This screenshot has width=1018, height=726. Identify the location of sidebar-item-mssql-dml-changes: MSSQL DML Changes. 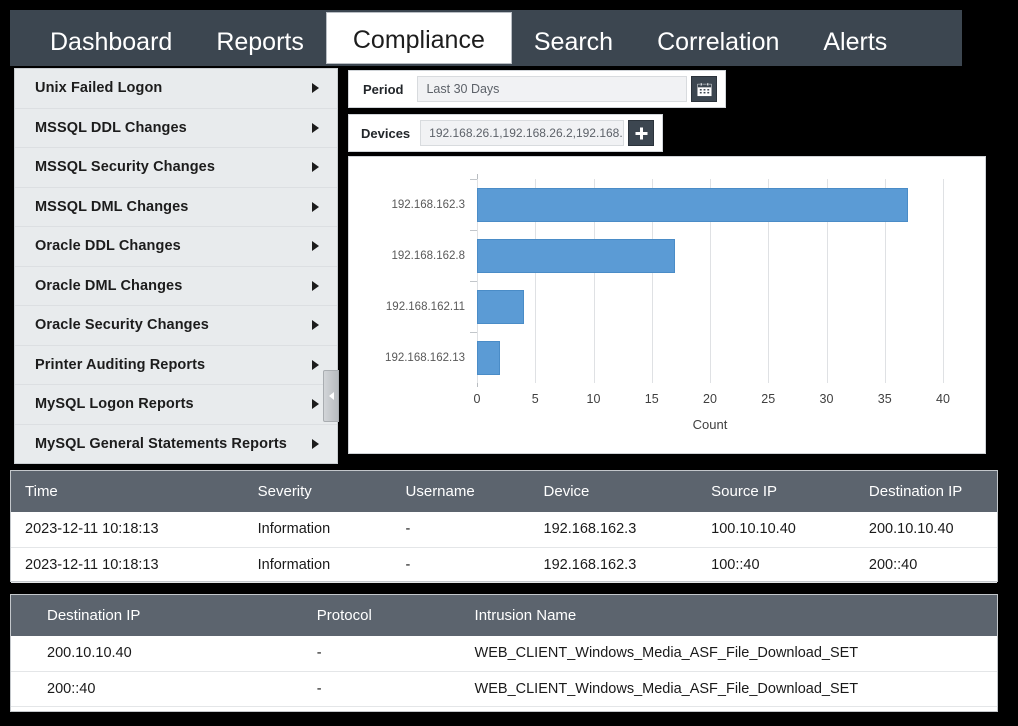
(176, 207).